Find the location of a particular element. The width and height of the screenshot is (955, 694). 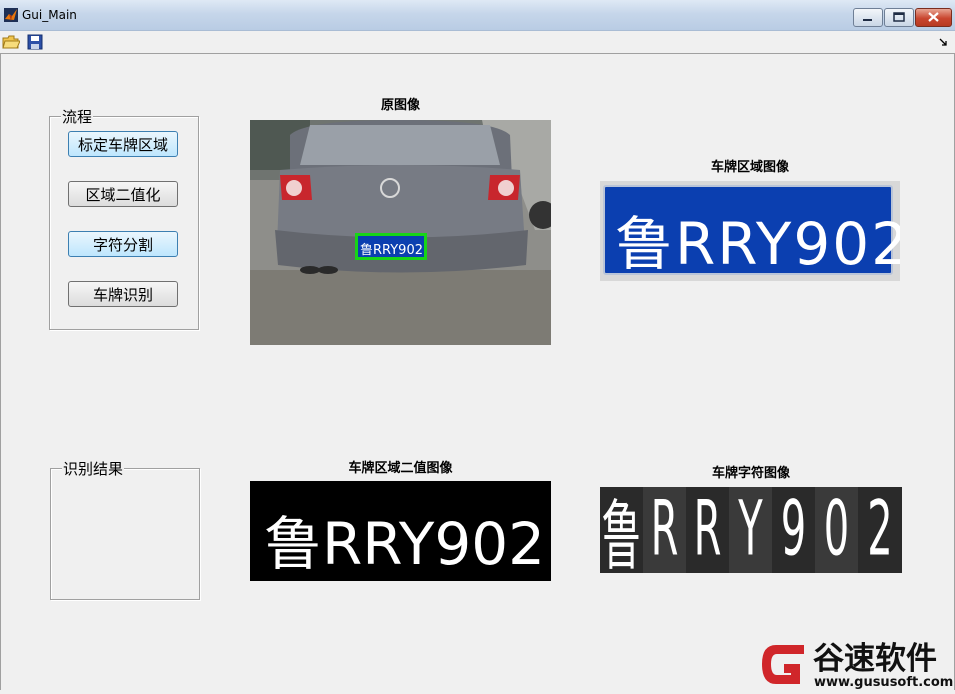

watermark-brand: 谷速软件 is located at coordinates (875, 659).